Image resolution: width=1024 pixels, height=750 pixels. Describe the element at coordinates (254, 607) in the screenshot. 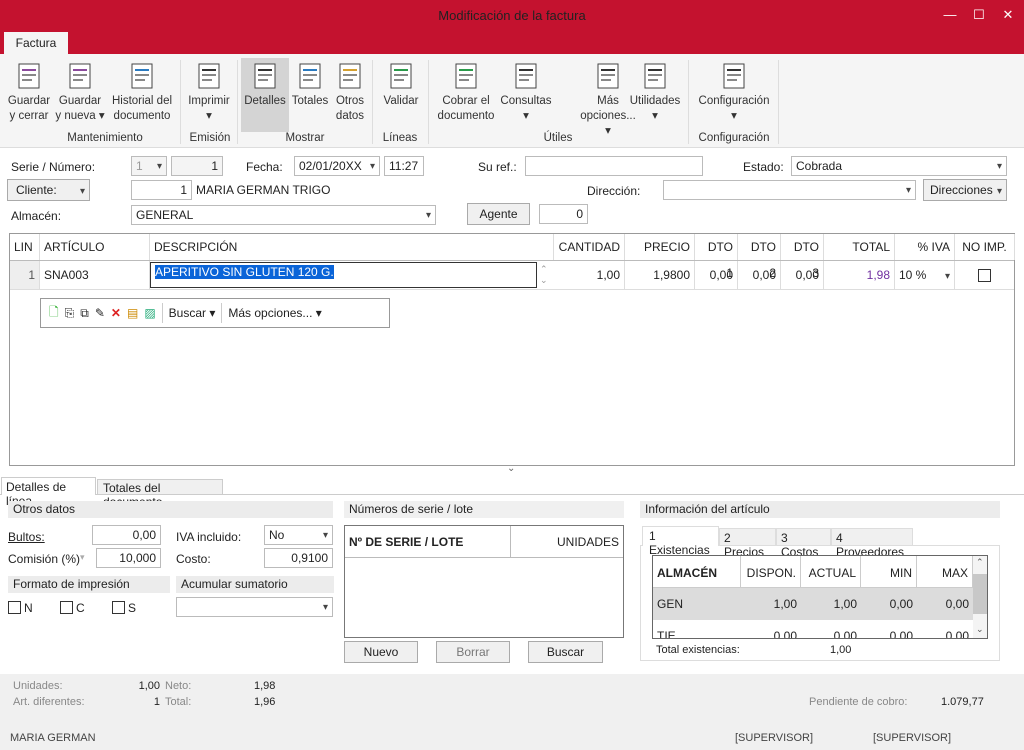

I see `acumular-select` at that location.